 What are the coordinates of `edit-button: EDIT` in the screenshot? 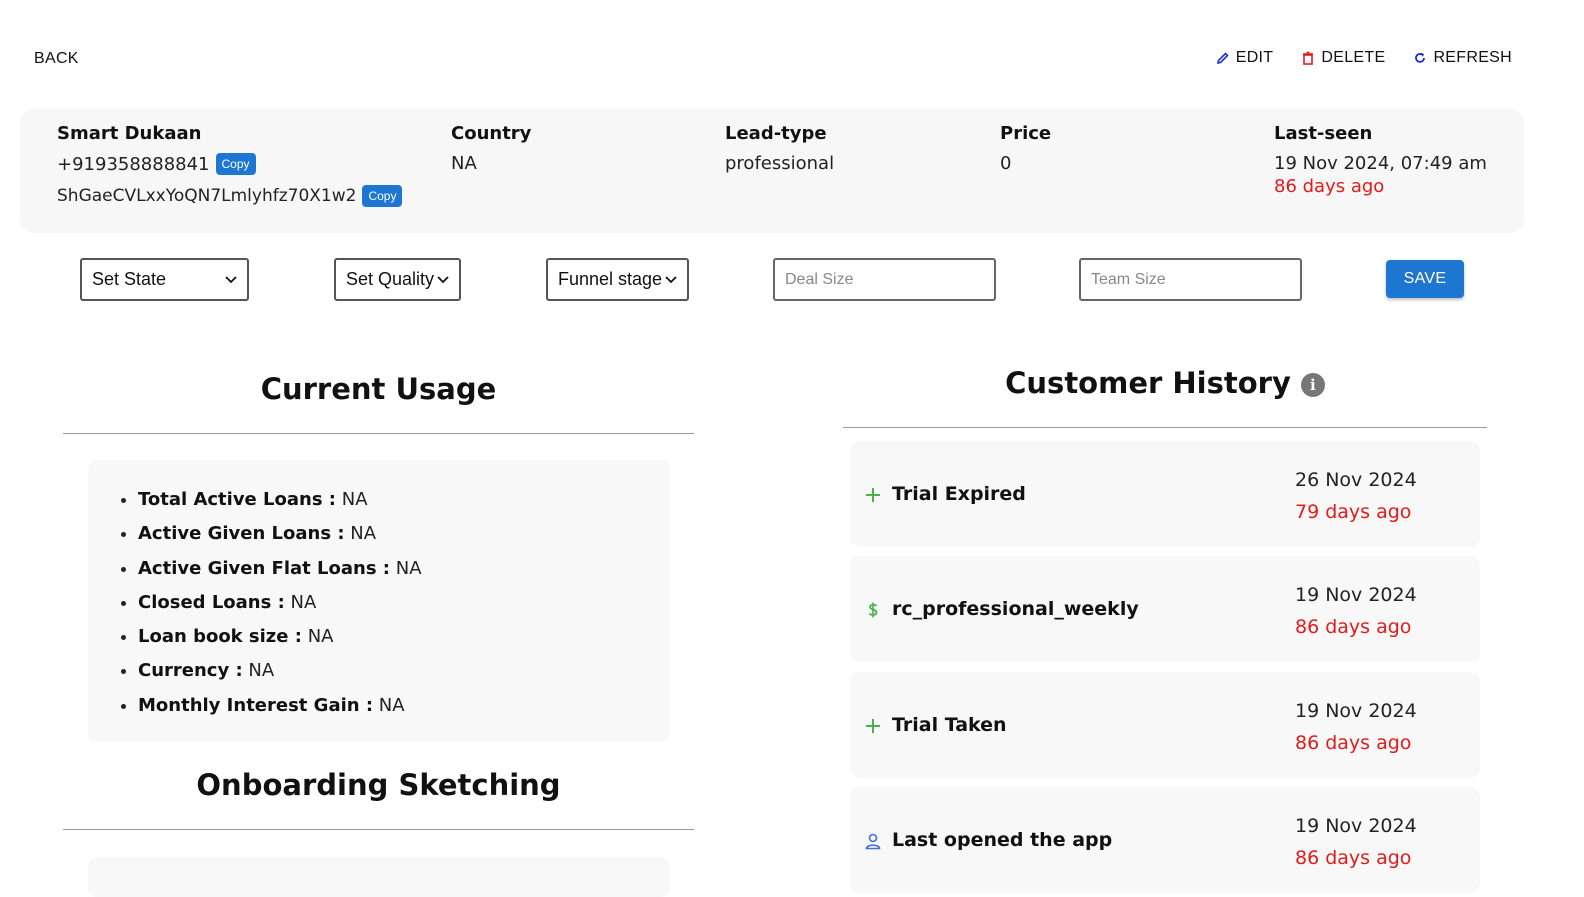 It's located at (1245, 58).